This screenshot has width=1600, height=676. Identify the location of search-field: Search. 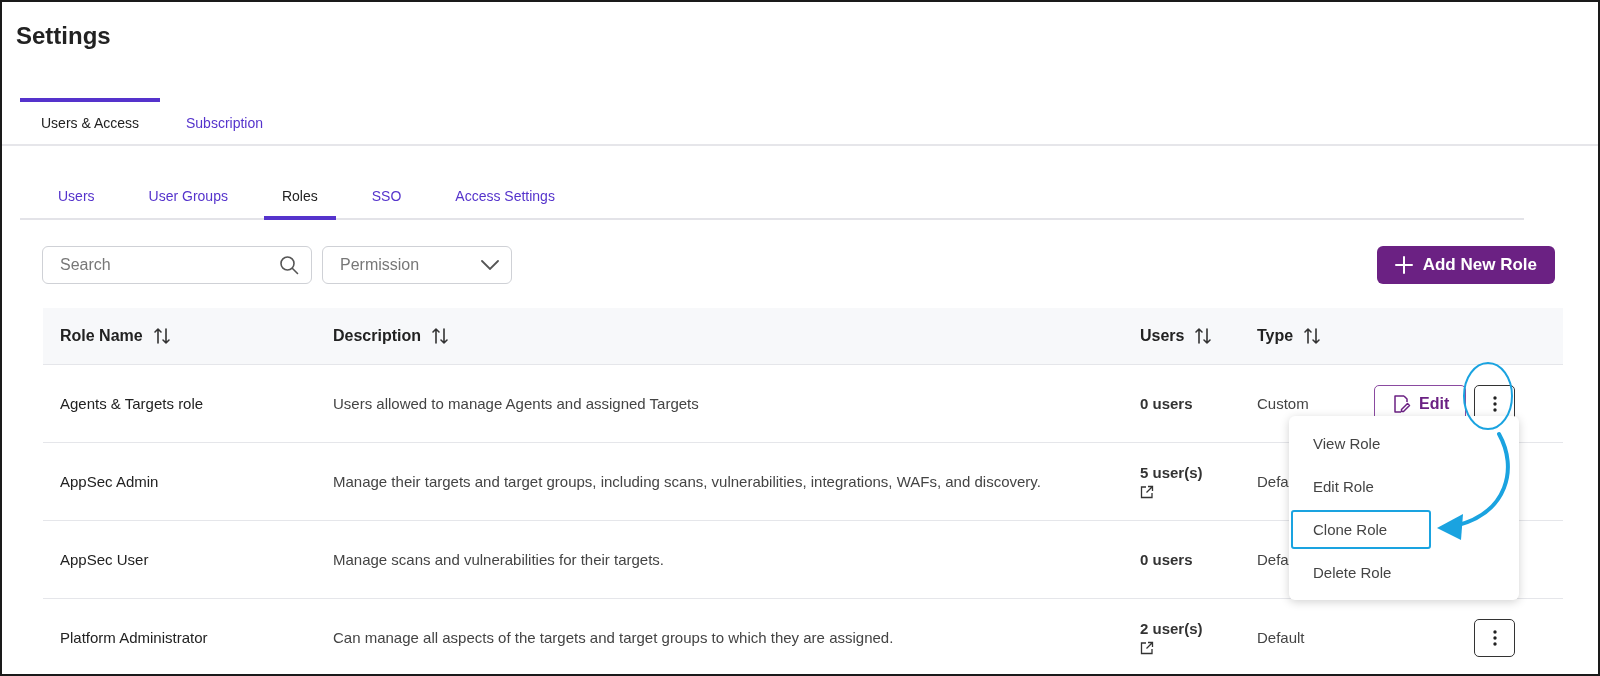
(177, 265).